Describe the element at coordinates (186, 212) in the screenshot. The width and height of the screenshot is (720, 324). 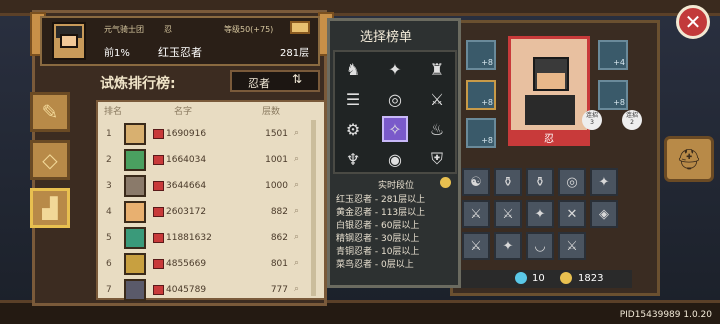
I see `player-id: 2603172` at that location.